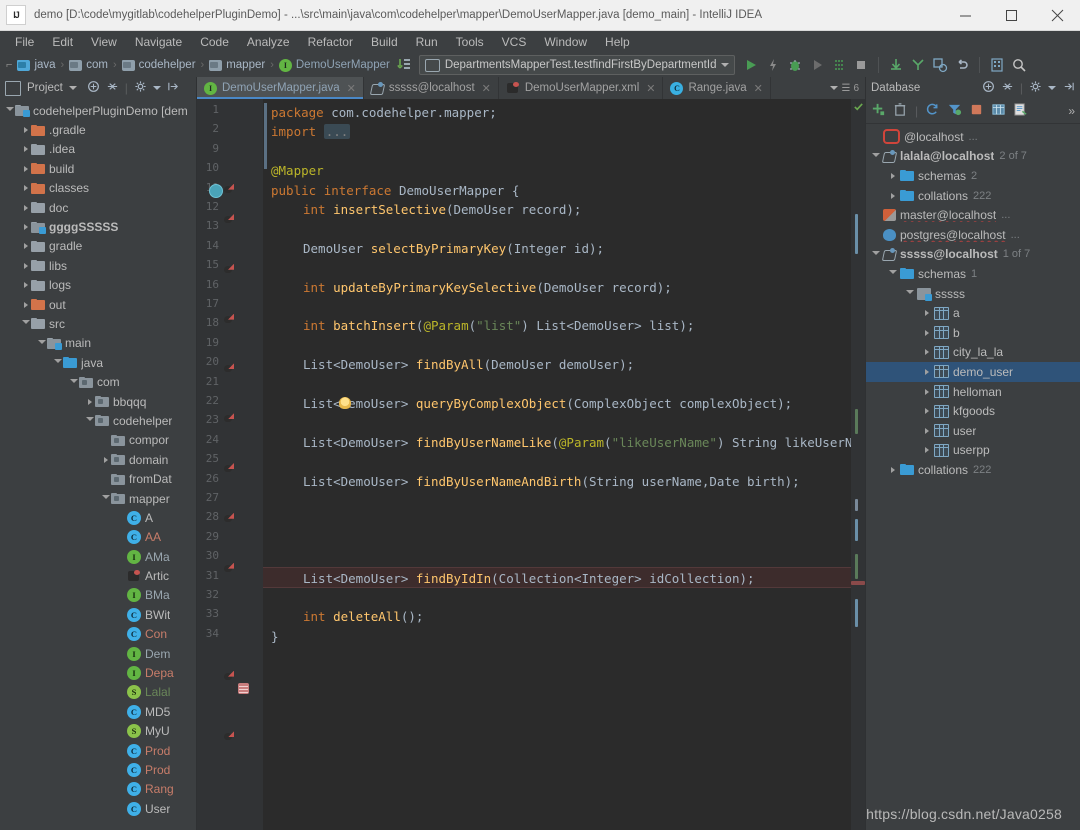 This screenshot has width=1080, height=830. What do you see at coordinates (773, 65) in the screenshot?
I see `run-with-coverage-icon` at bounding box center [773, 65].